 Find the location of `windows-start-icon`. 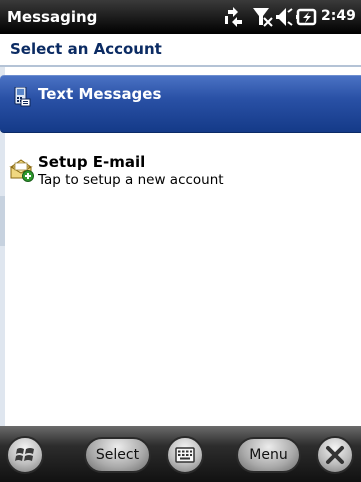

windows-start-icon is located at coordinates (24, 454).